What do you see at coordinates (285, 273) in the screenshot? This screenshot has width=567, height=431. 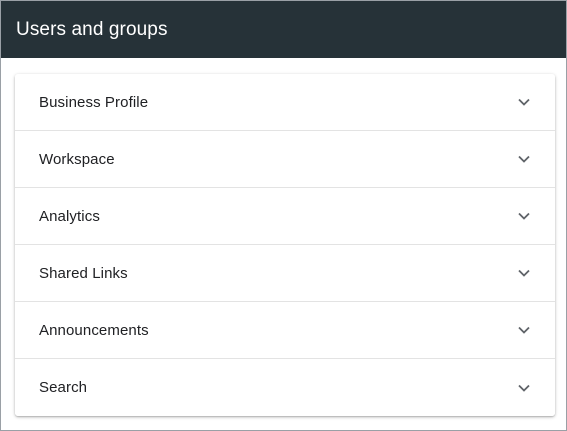 I see `accordion-item-shared-links: Shared Links` at bounding box center [285, 273].